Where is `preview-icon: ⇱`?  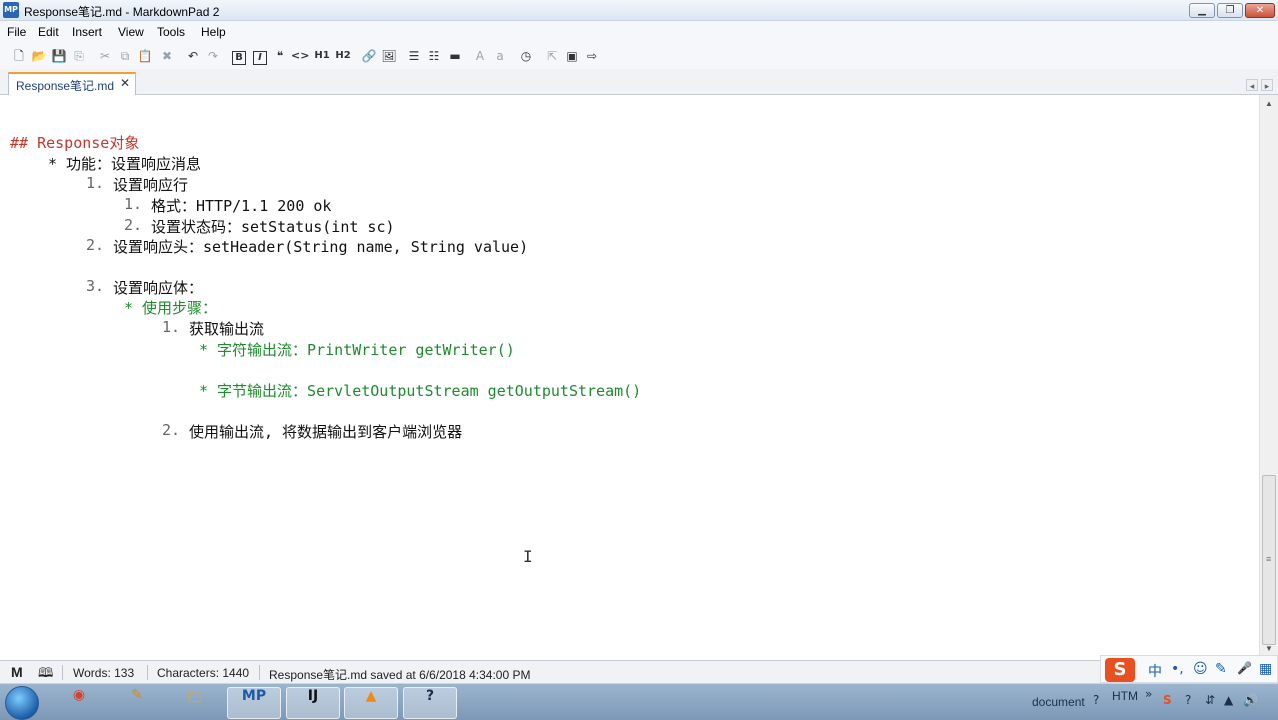
preview-icon: ⇱ is located at coordinates (552, 56).